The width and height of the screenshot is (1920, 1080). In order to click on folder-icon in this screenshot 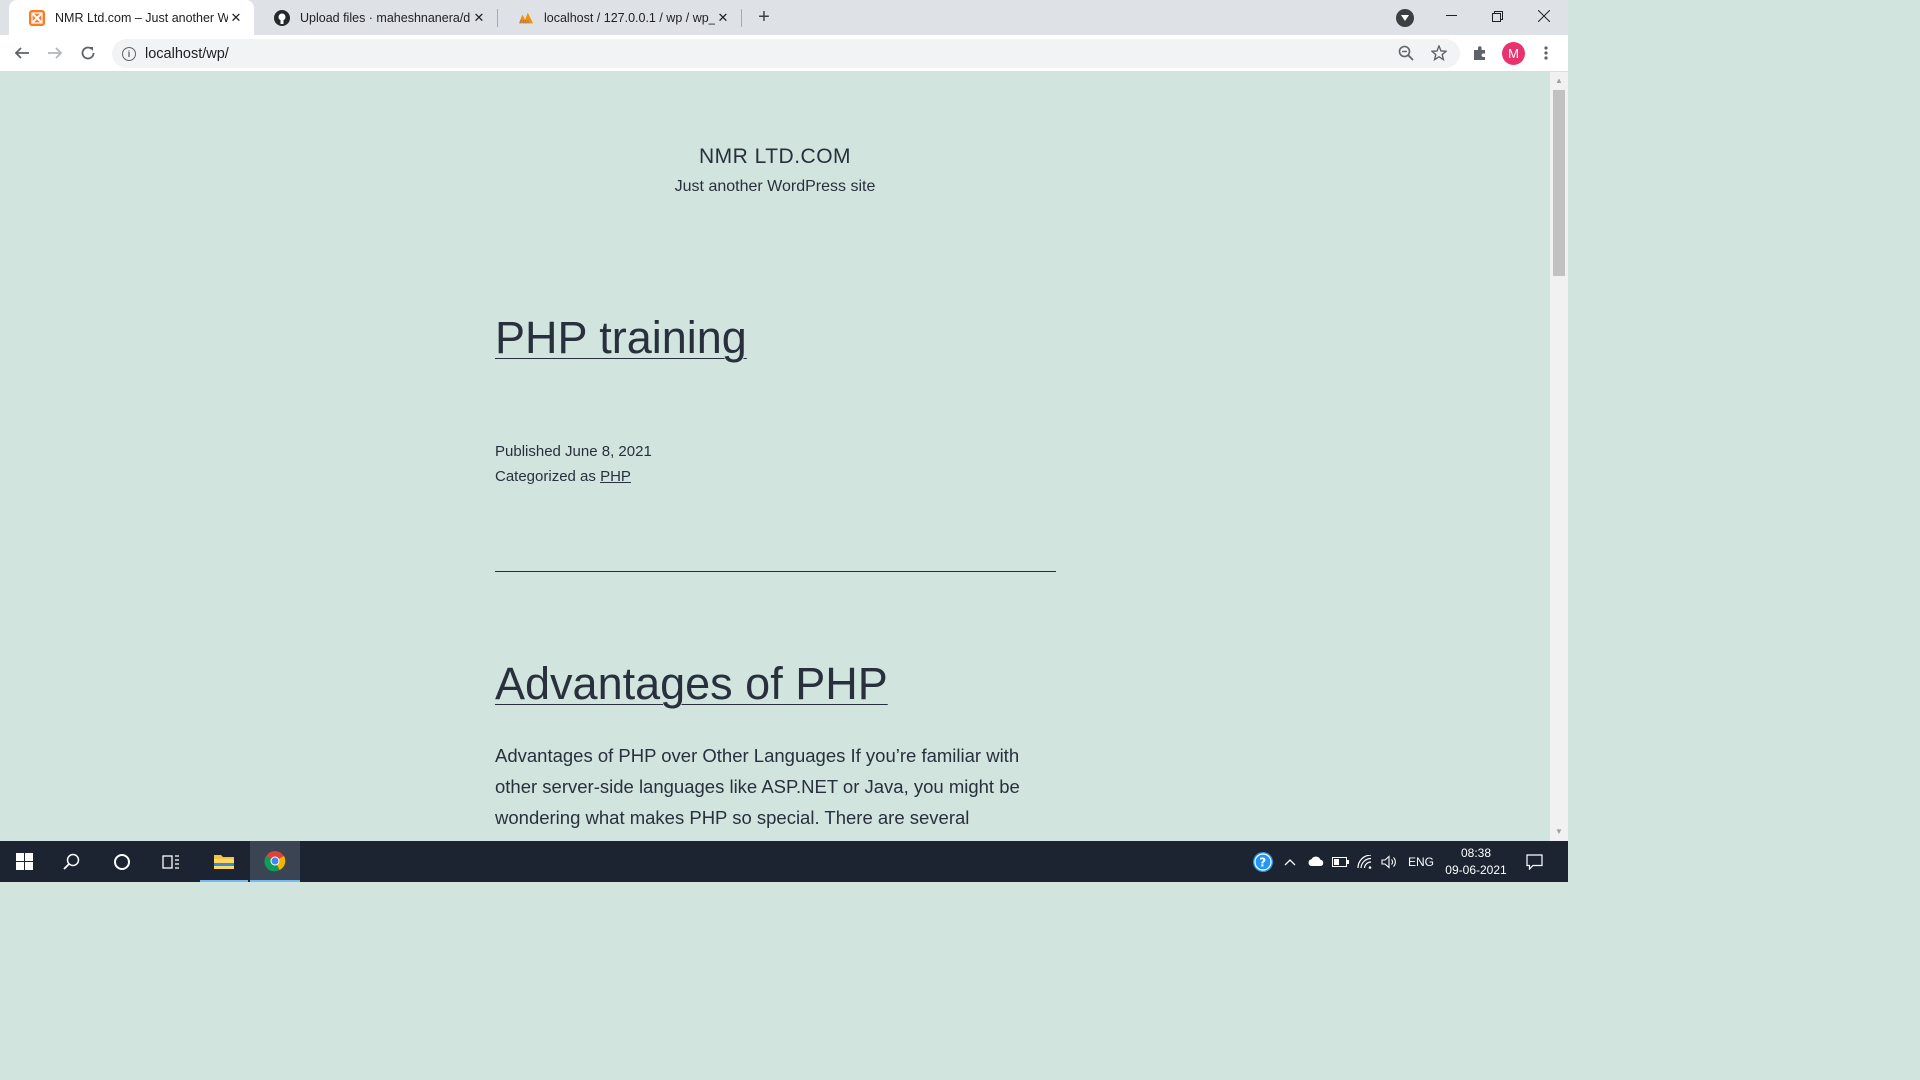, I will do `click(224, 861)`.